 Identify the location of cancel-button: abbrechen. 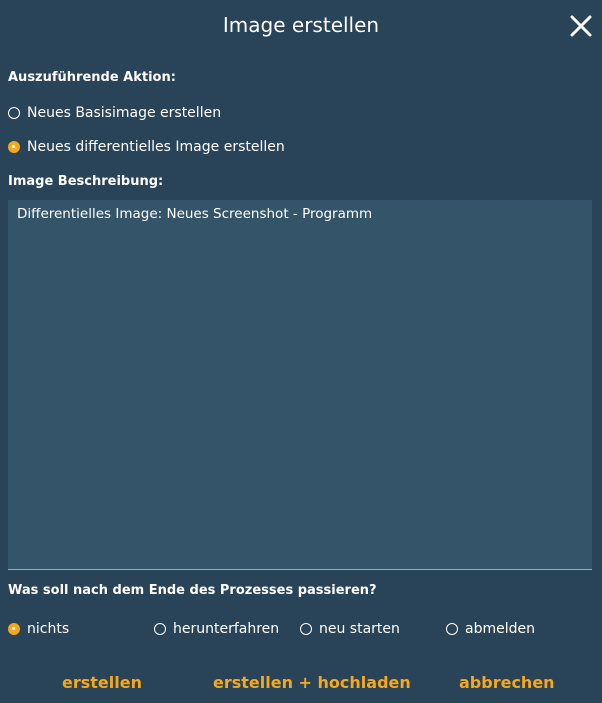
(507, 682).